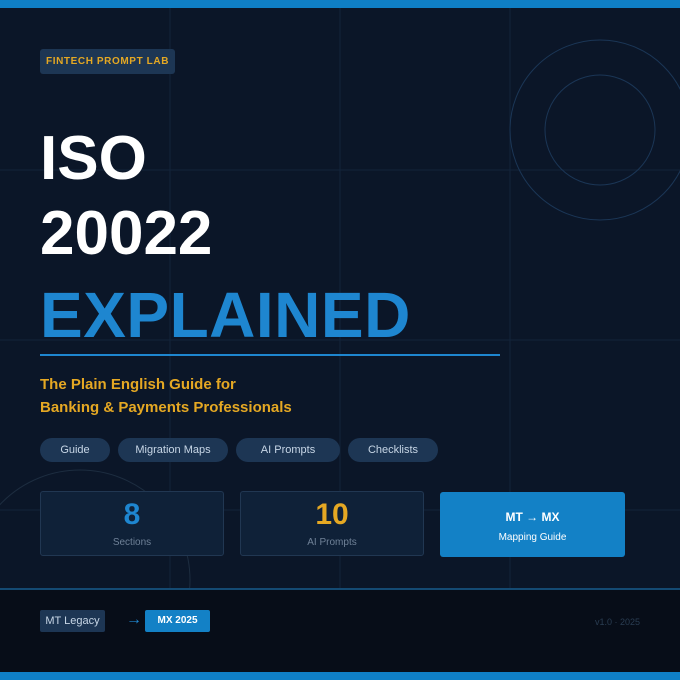  I want to click on title-line-iso: ISO, so click(93, 158).